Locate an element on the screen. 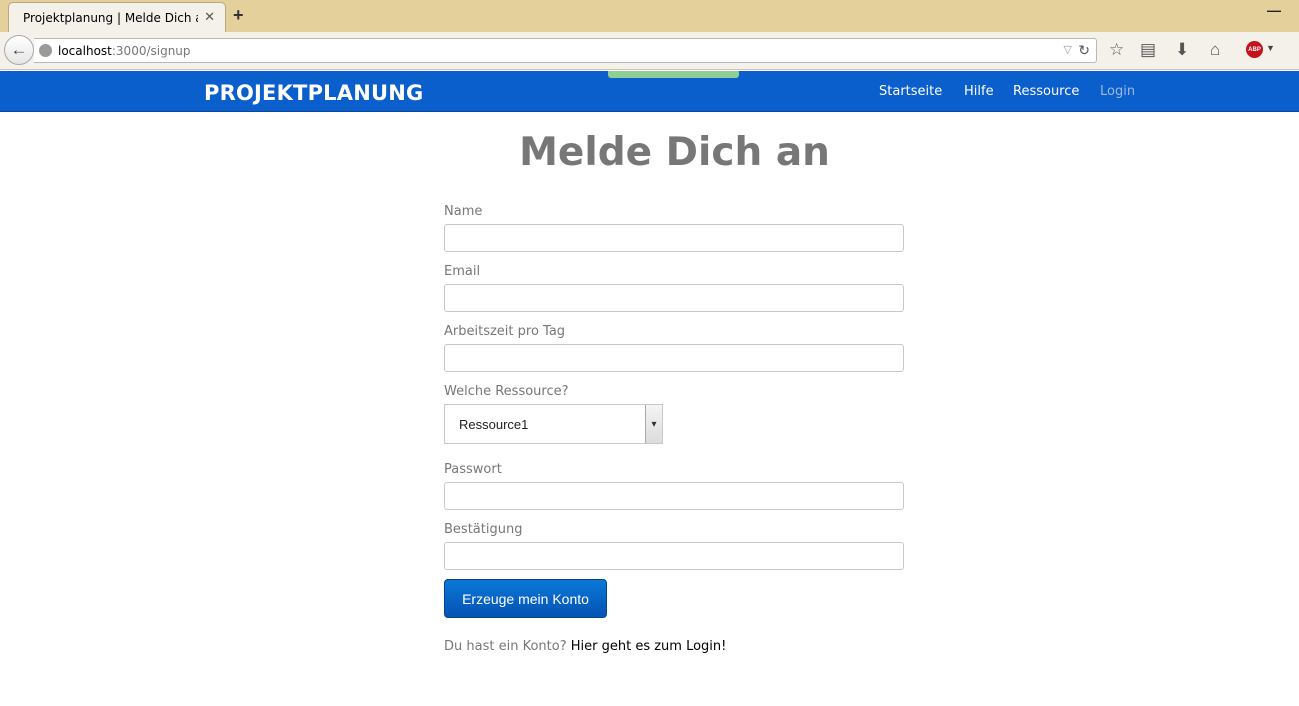 The image size is (1299, 706). resource-select-value: Ressource1 is located at coordinates (494, 424).